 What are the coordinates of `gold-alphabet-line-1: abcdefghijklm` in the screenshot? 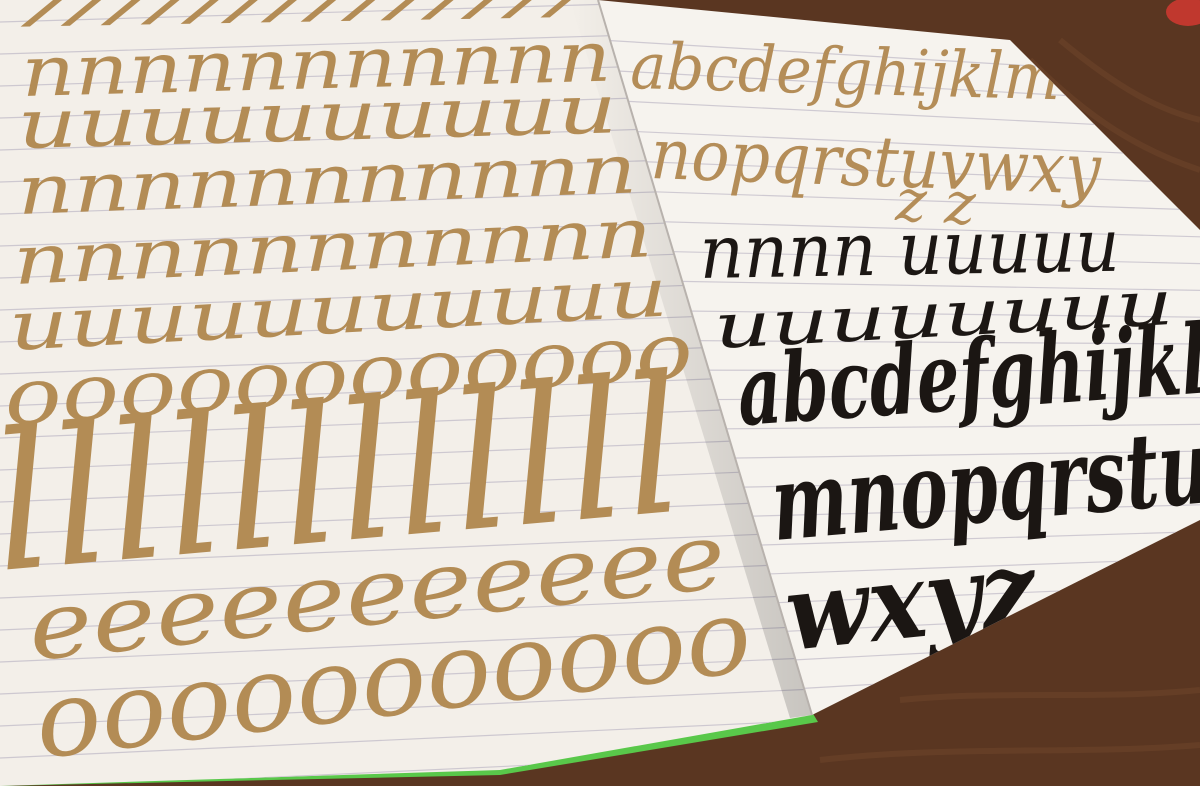 It's located at (846, 72).